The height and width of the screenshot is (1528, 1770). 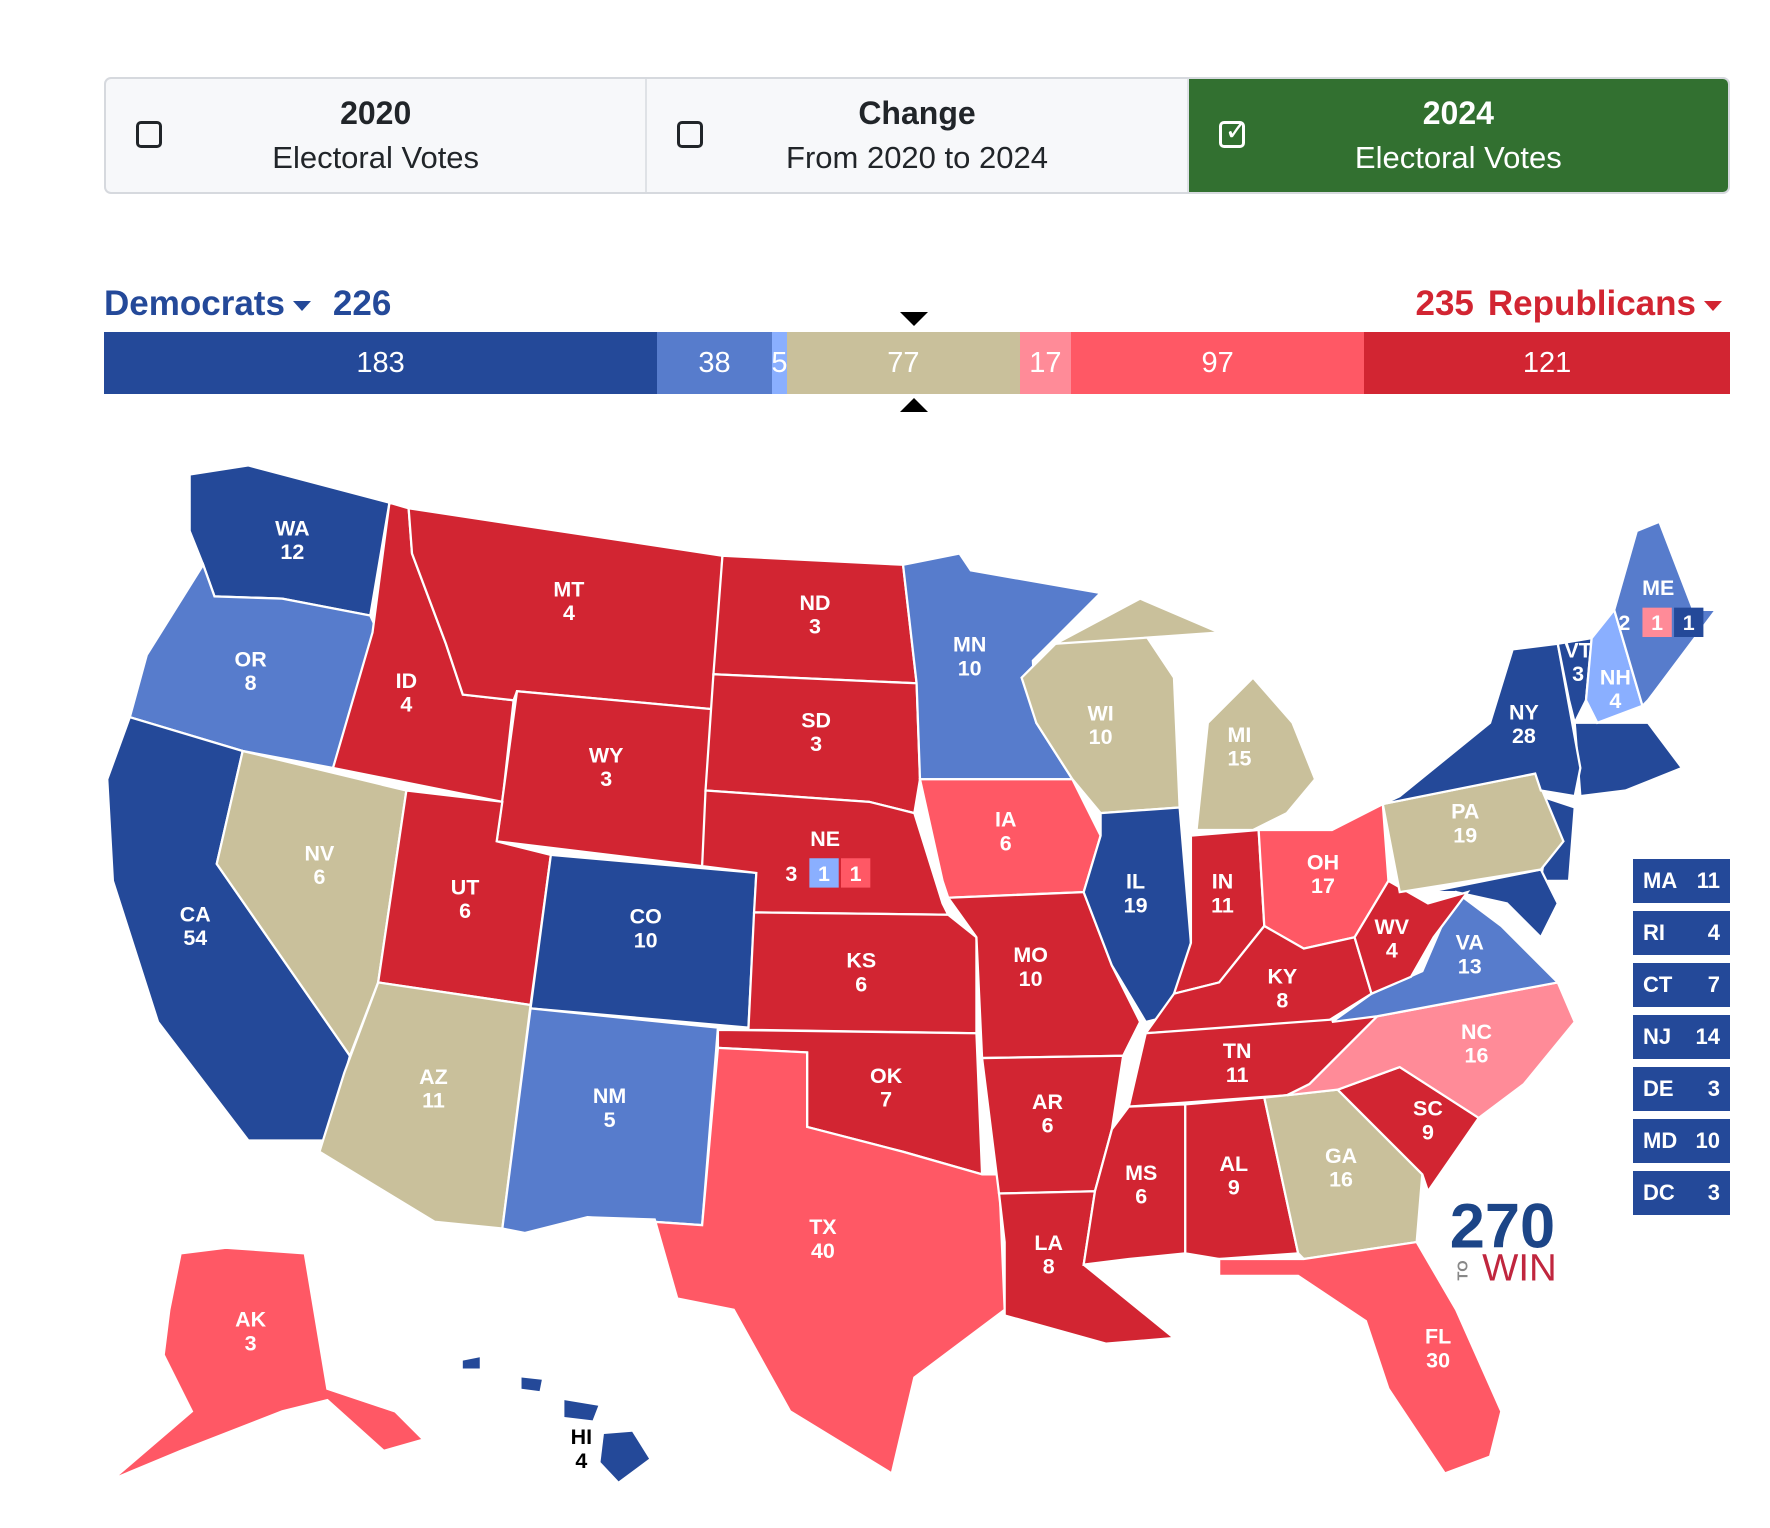 What do you see at coordinates (609, 1096) in the screenshot?
I see `state-abbr-label: NM` at bounding box center [609, 1096].